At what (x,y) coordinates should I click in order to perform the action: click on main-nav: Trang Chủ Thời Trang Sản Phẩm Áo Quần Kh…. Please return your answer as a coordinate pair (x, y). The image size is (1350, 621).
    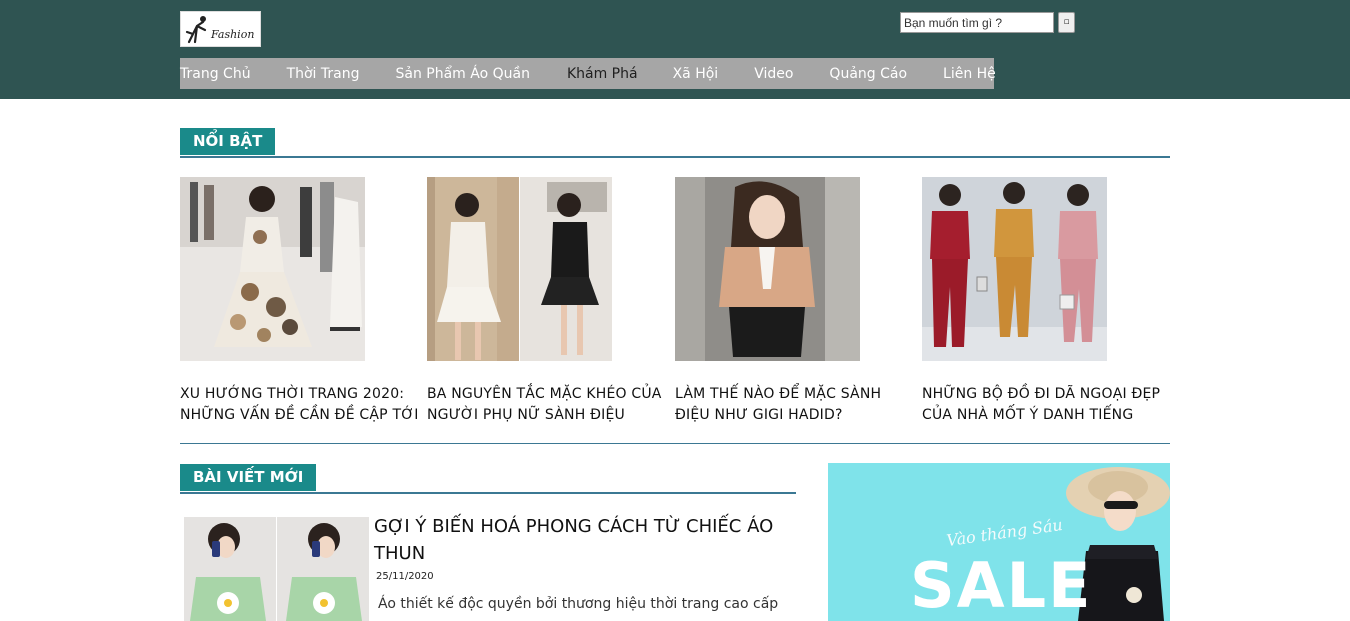
    Looking at the image, I should click on (588, 73).